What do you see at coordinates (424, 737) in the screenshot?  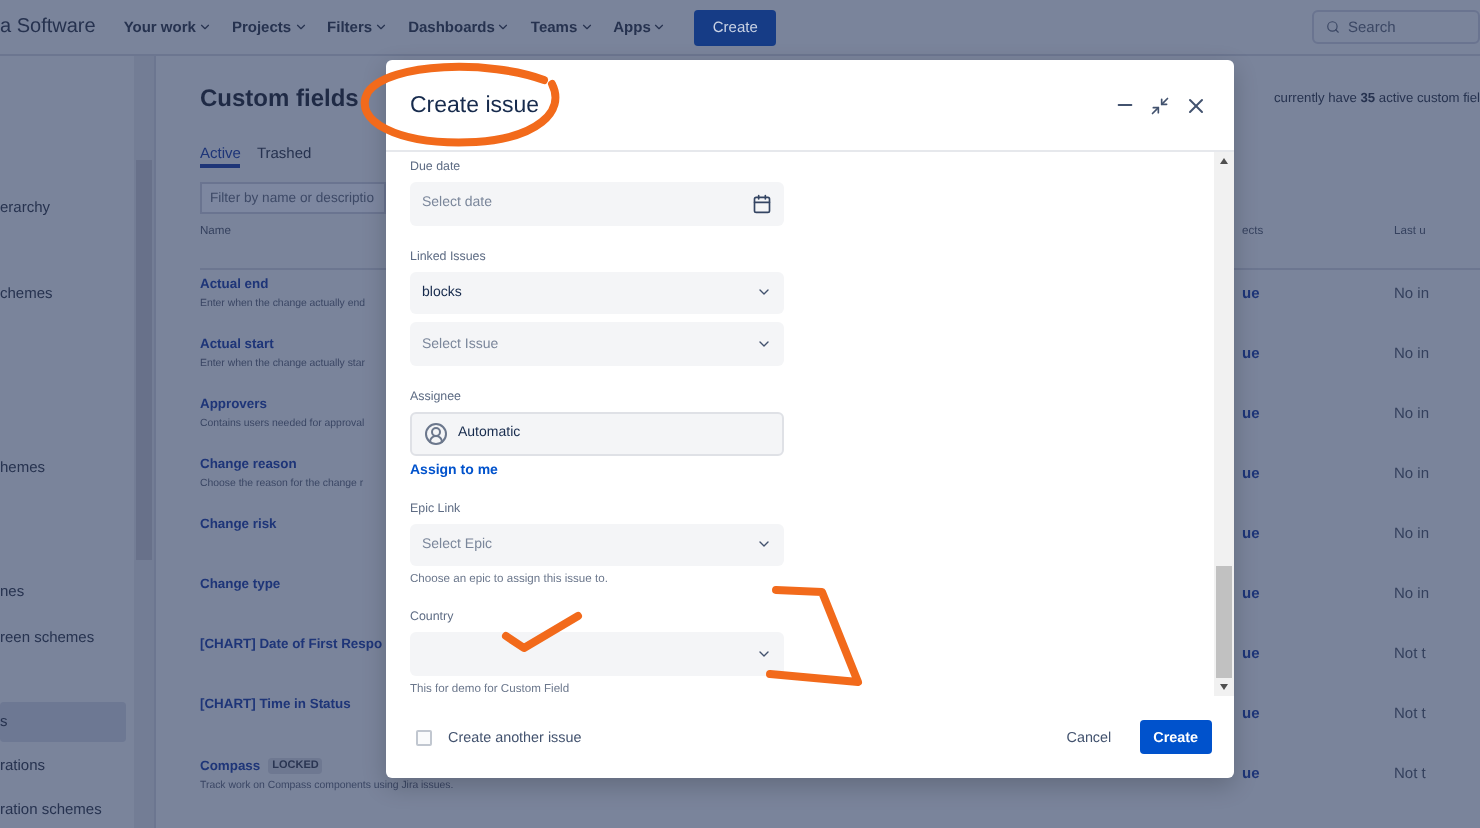 I see `checkbox` at bounding box center [424, 737].